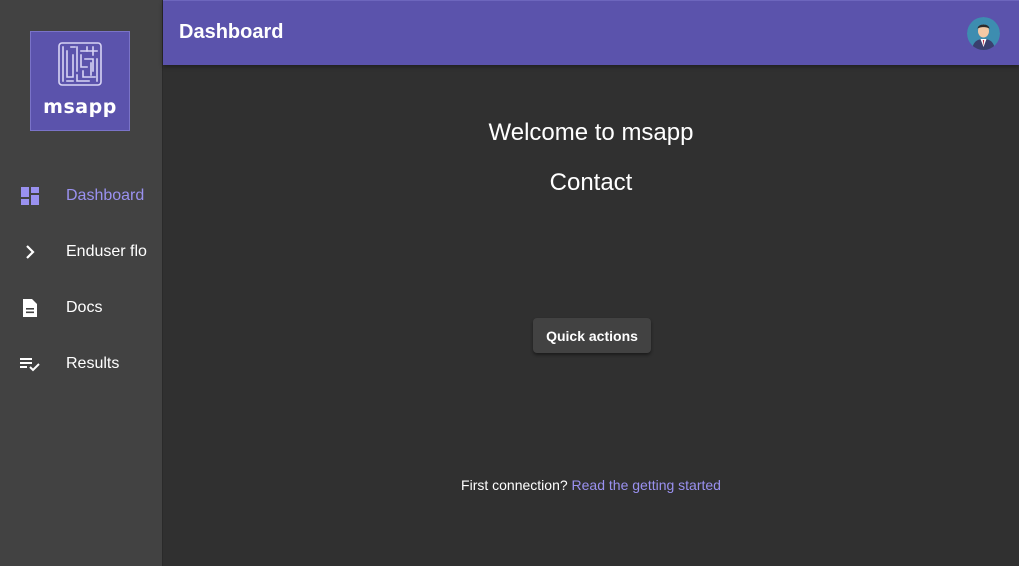  Describe the element at coordinates (591, 32) in the screenshot. I see `top-app-bar: Dashboard` at that location.